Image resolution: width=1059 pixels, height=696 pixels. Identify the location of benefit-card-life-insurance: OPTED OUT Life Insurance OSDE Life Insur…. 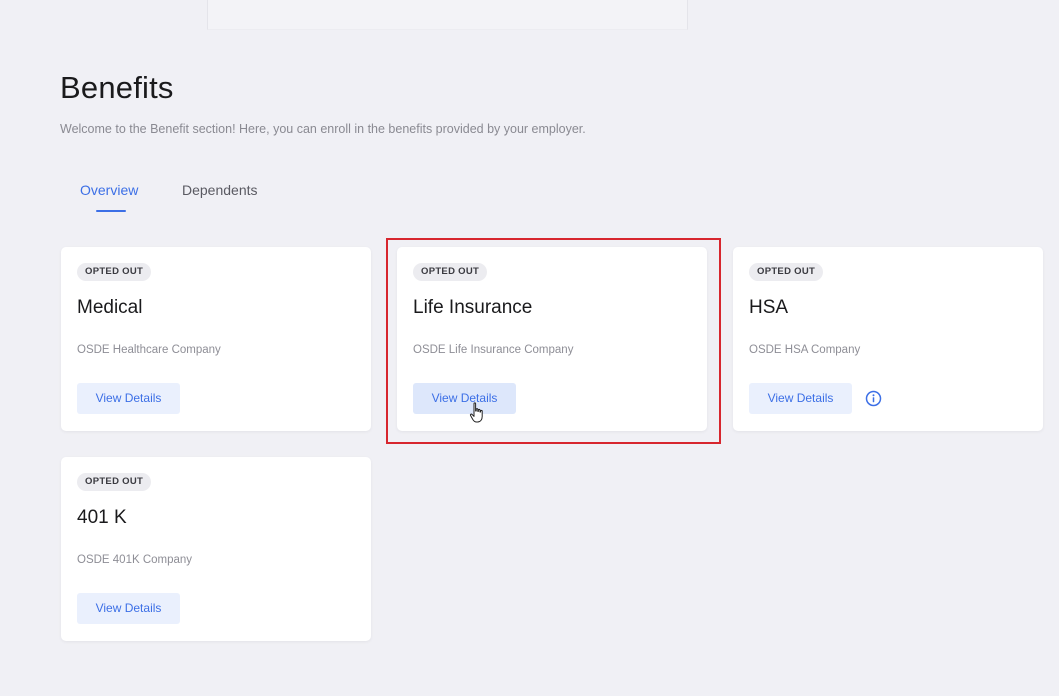
(552, 339).